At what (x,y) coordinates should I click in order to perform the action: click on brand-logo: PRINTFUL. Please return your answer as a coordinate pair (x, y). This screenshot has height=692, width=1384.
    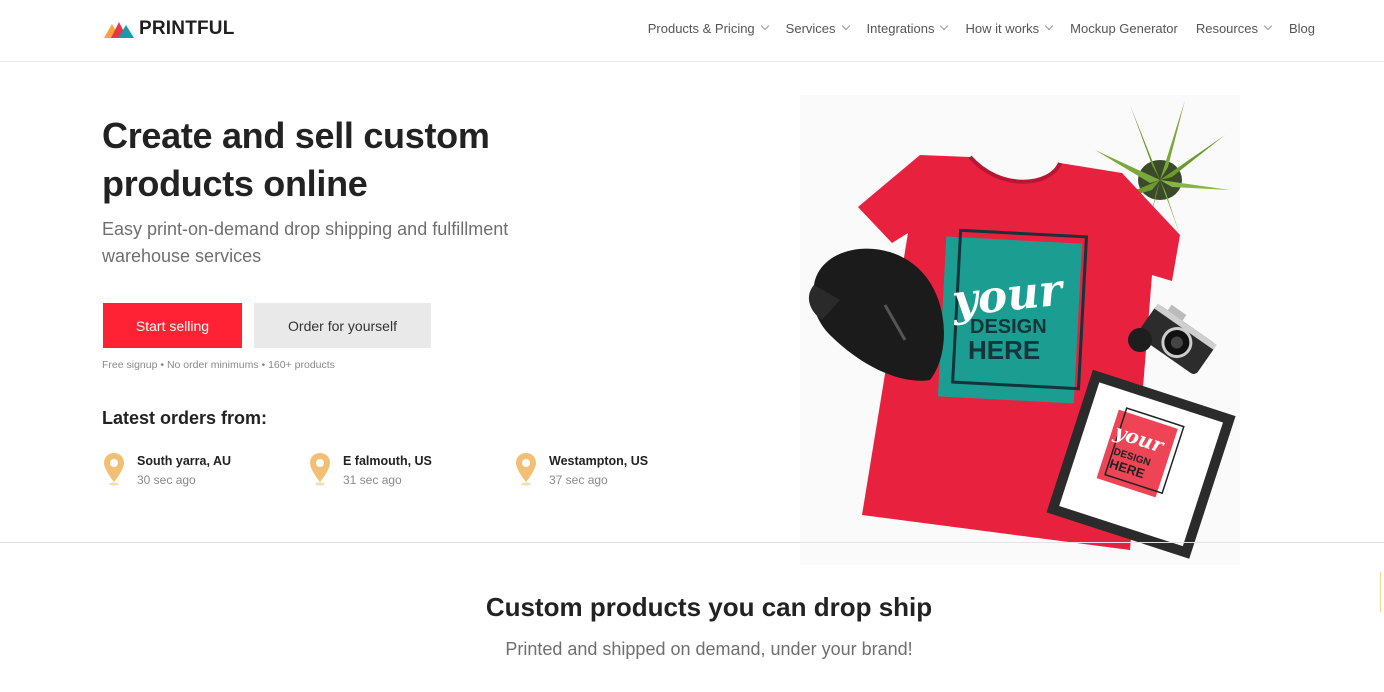
    Looking at the image, I should click on (169, 29).